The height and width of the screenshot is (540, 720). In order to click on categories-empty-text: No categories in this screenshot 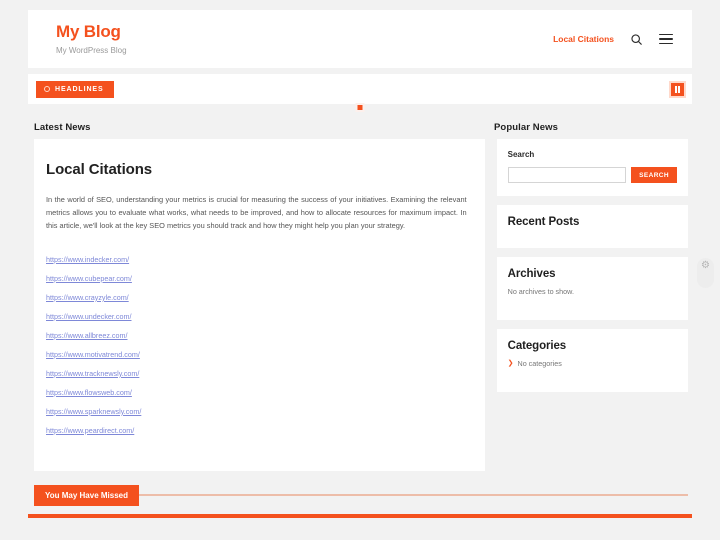, I will do `click(539, 363)`.